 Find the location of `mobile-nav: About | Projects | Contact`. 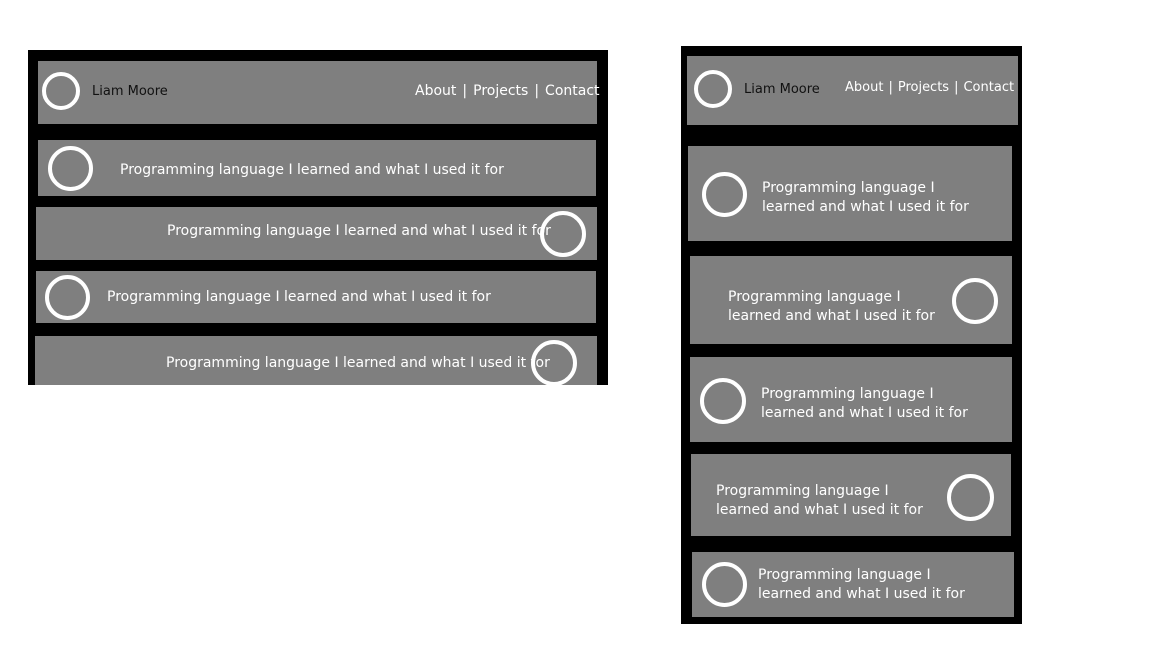

mobile-nav: About | Projects | Contact is located at coordinates (929, 87).